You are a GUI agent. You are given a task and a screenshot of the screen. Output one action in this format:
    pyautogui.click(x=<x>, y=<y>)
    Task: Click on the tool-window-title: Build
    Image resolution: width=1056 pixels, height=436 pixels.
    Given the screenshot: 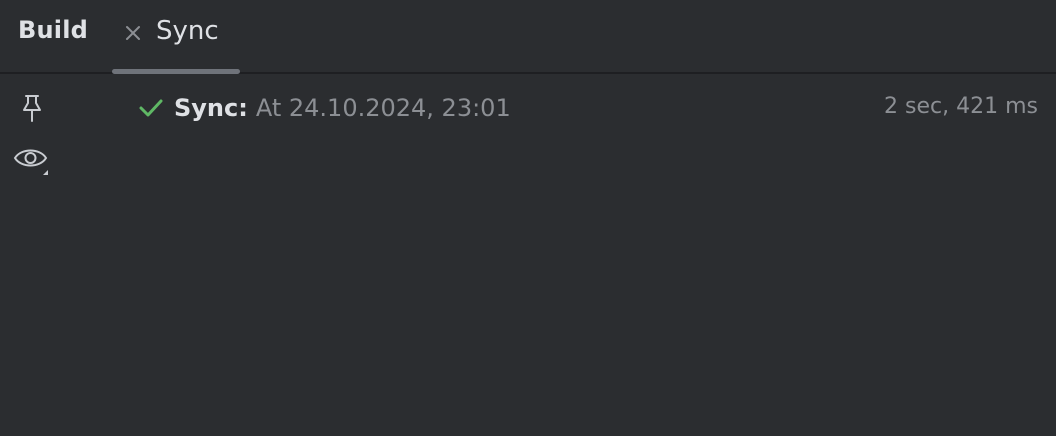 What is the action you would take?
    pyautogui.click(x=53, y=30)
    